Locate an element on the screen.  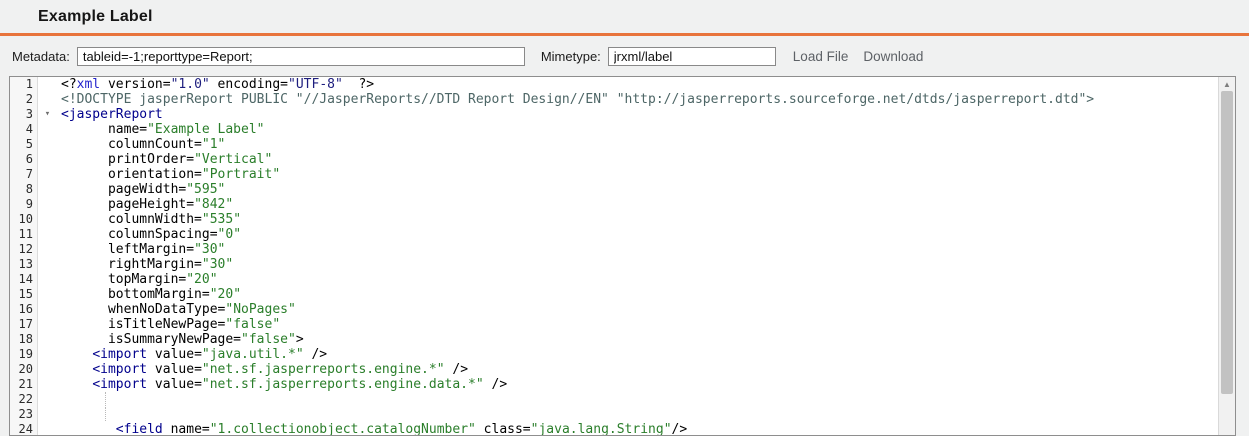
code-text: <import value="java.util.*" /> is located at coordinates (637, 354).